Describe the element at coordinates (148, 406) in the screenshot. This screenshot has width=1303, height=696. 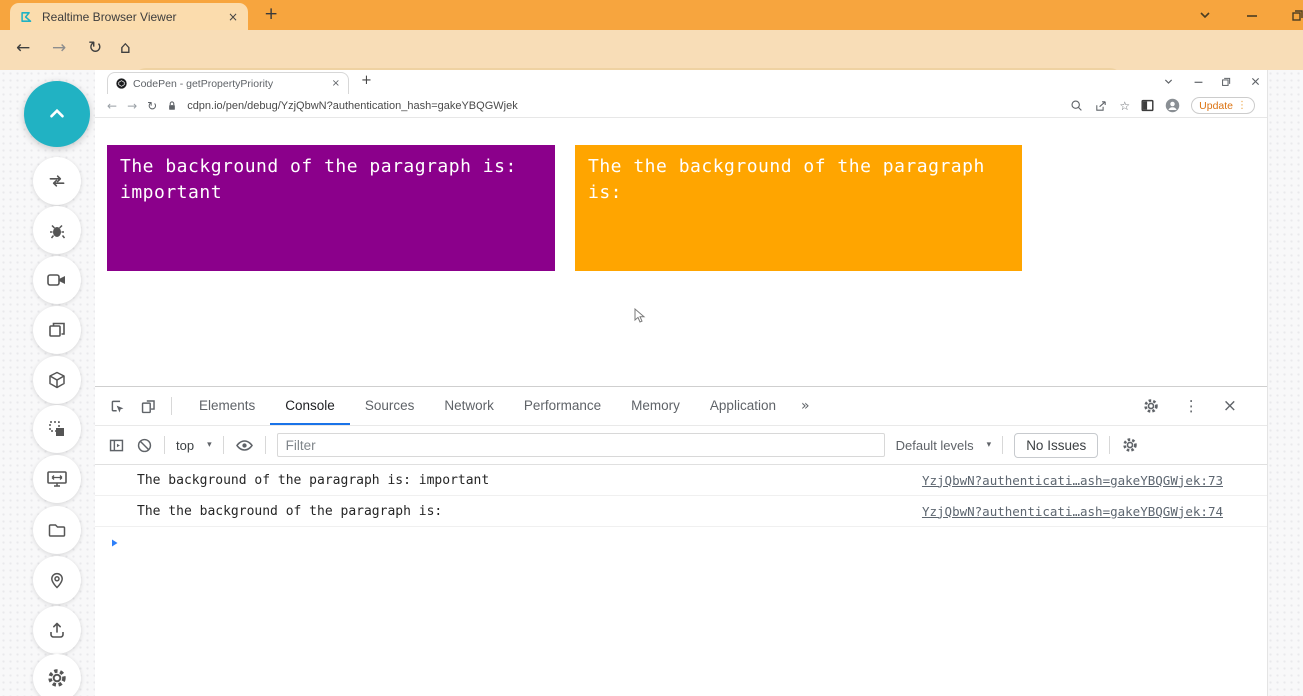
I see `device-toolbar-icon` at that location.